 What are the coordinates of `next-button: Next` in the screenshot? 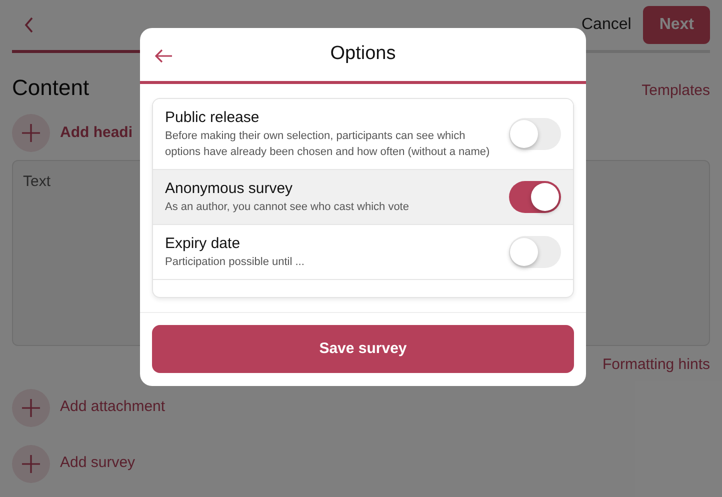 It's located at (676, 25).